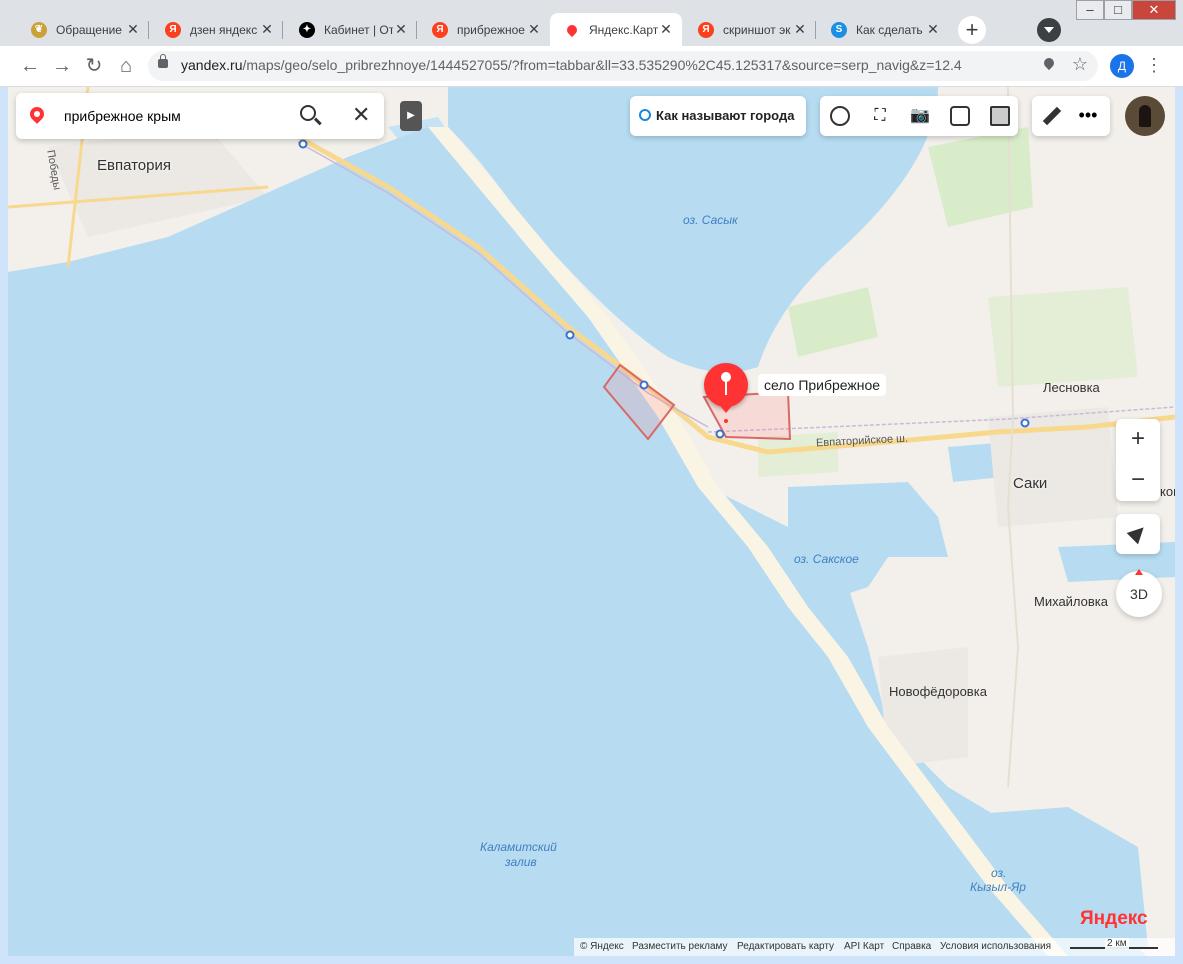 This screenshot has height=964, width=1183. I want to click on 3d-button: 3D, so click(1139, 593).